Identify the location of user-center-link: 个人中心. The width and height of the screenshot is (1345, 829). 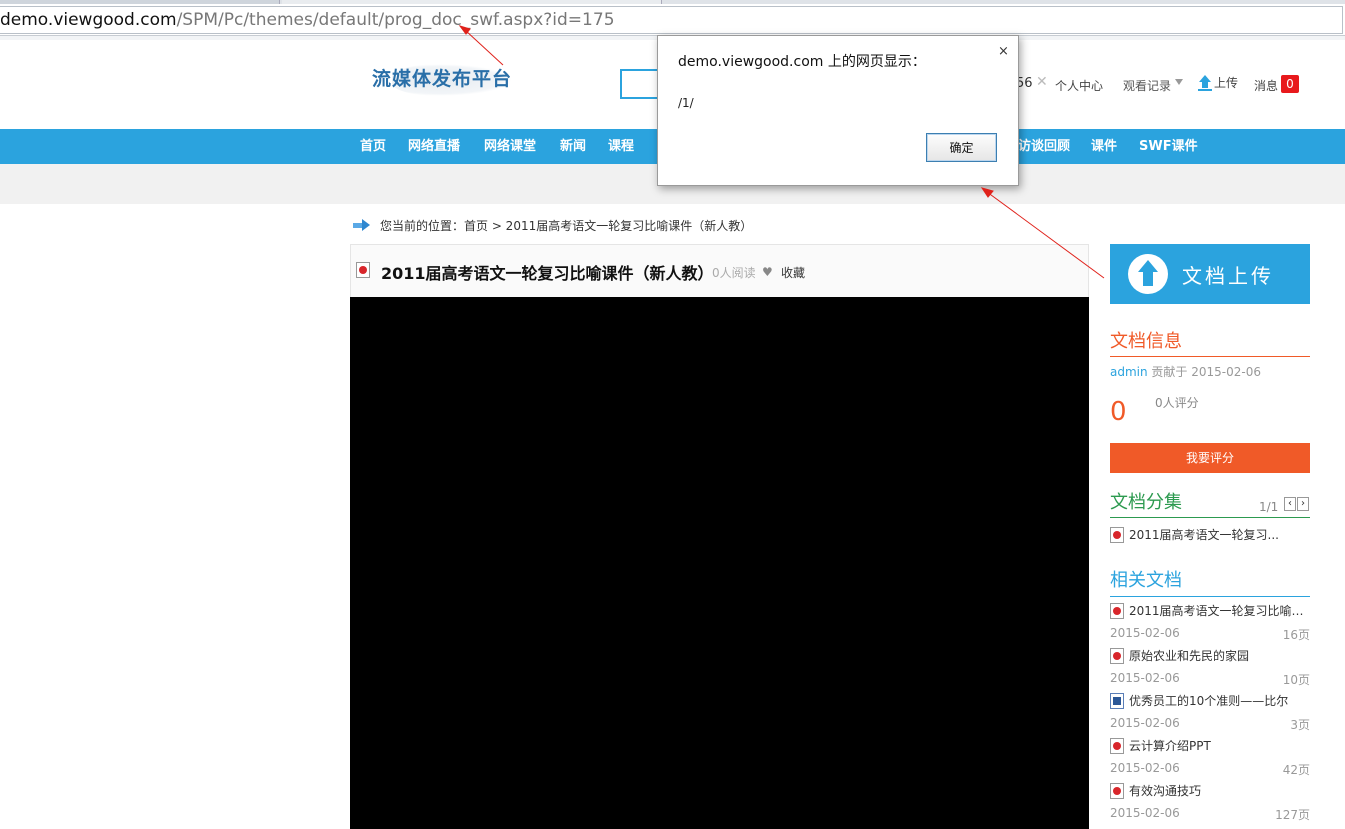
(1079, 85).